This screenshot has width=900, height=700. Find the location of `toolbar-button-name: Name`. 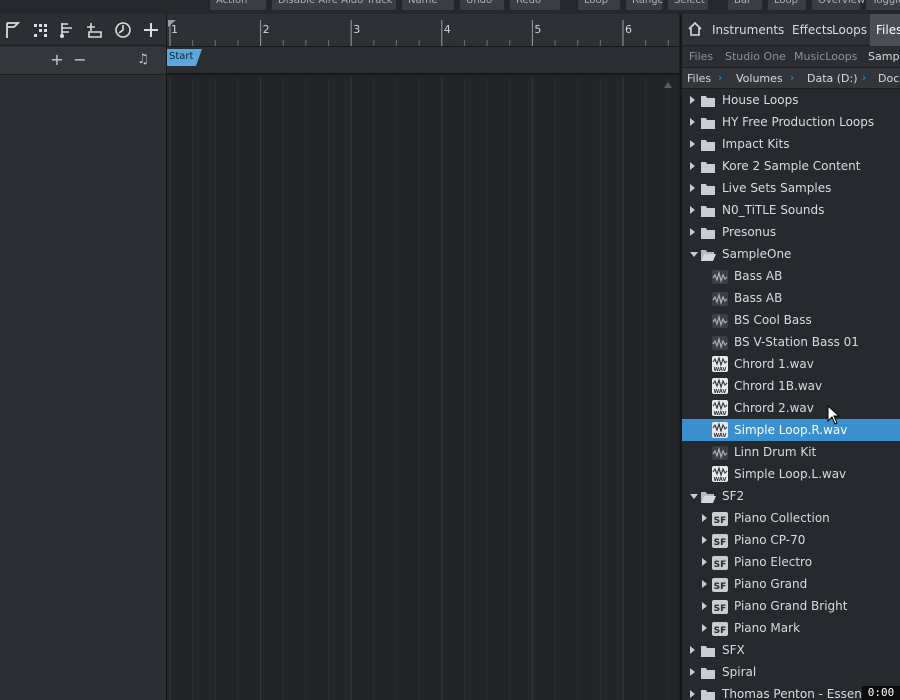

toolbar-button-name: Name is located at coordinates (428, 5).